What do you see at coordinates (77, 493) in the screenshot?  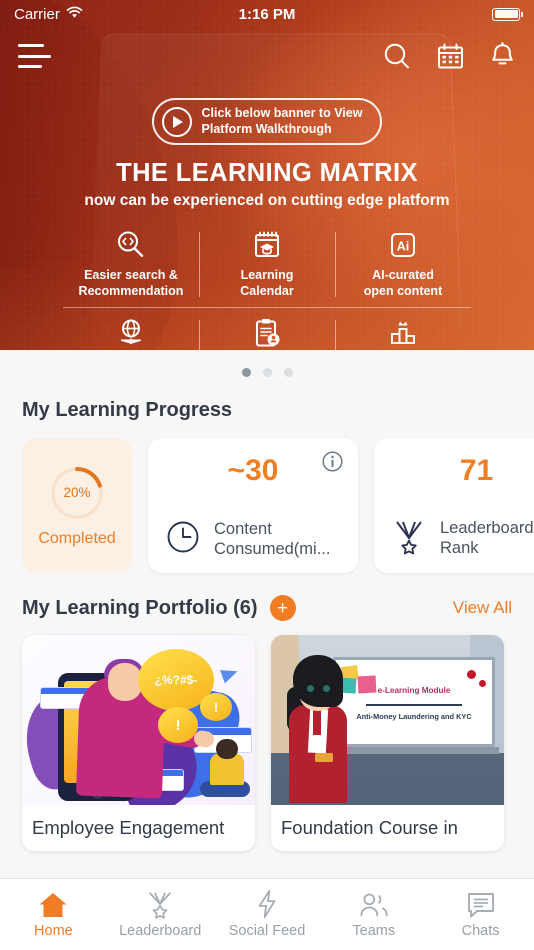 I see `progress-ring: 20%` at bounding box center [77, 493].